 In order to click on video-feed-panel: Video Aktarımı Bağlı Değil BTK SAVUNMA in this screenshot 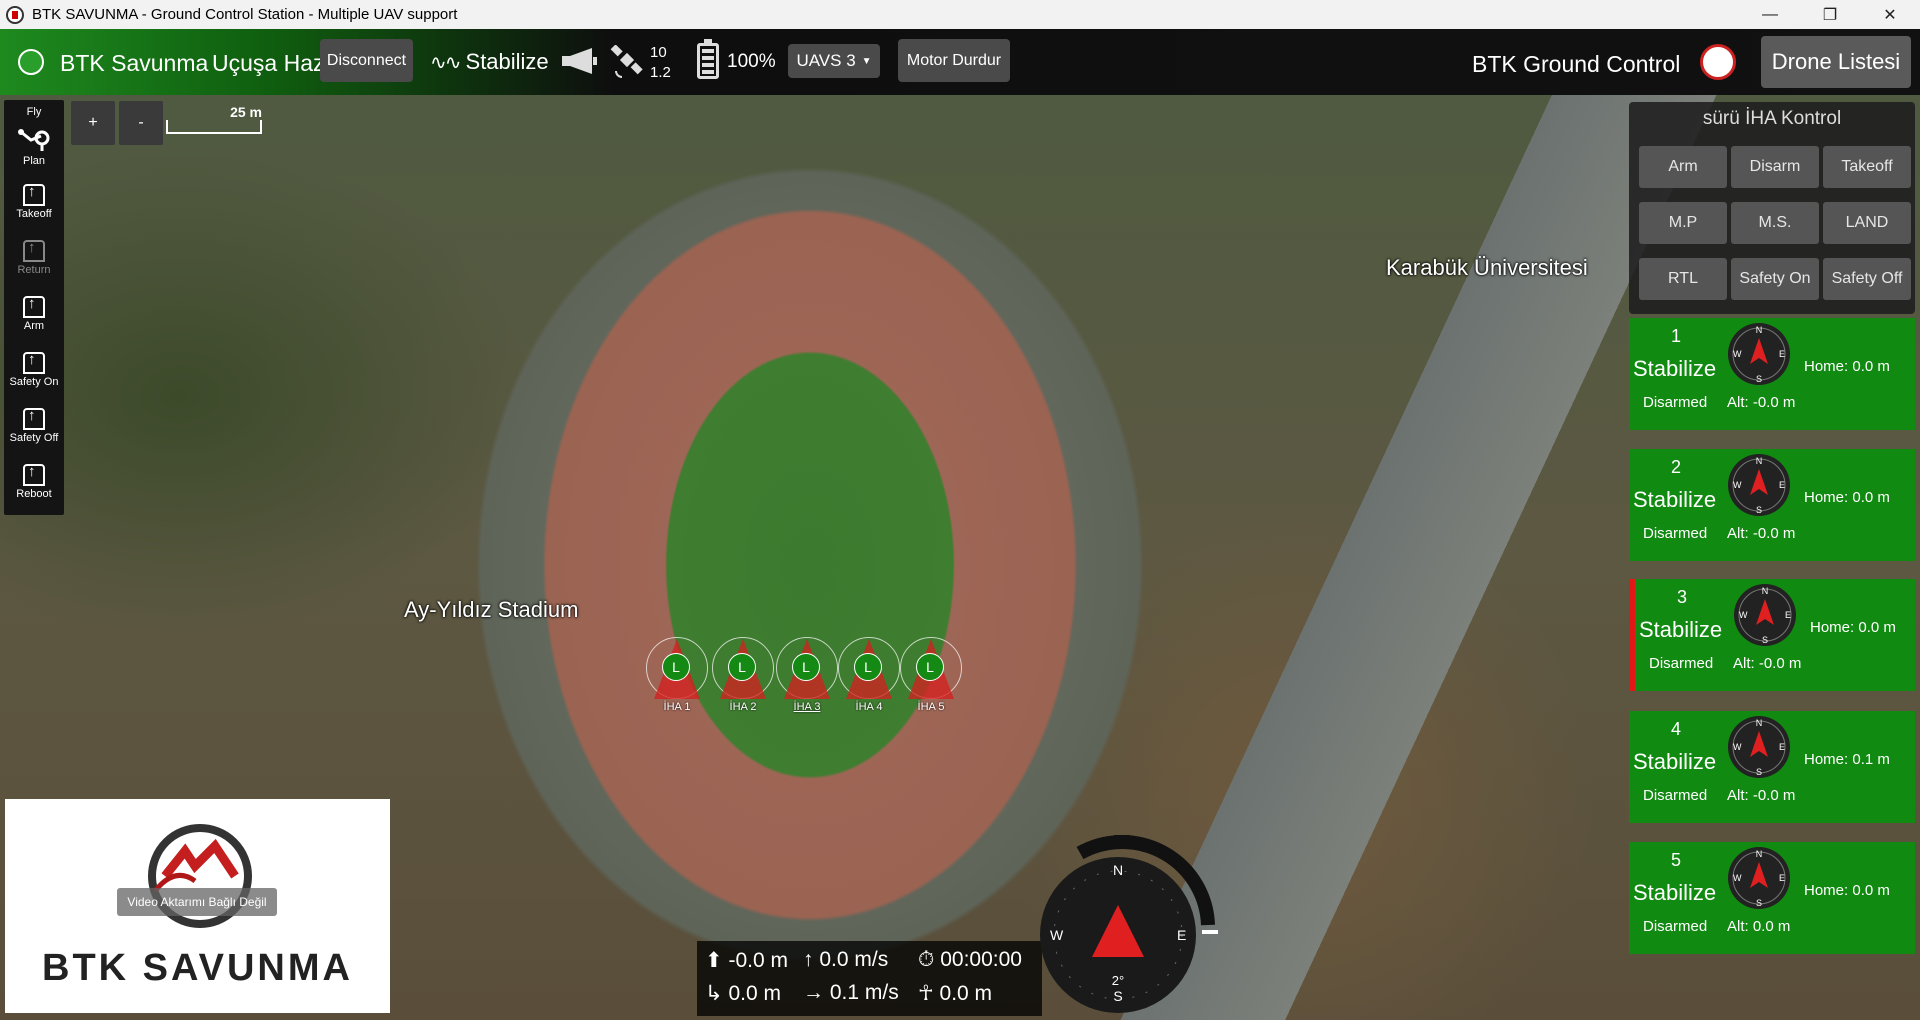, I will do `click(197, 906)`.